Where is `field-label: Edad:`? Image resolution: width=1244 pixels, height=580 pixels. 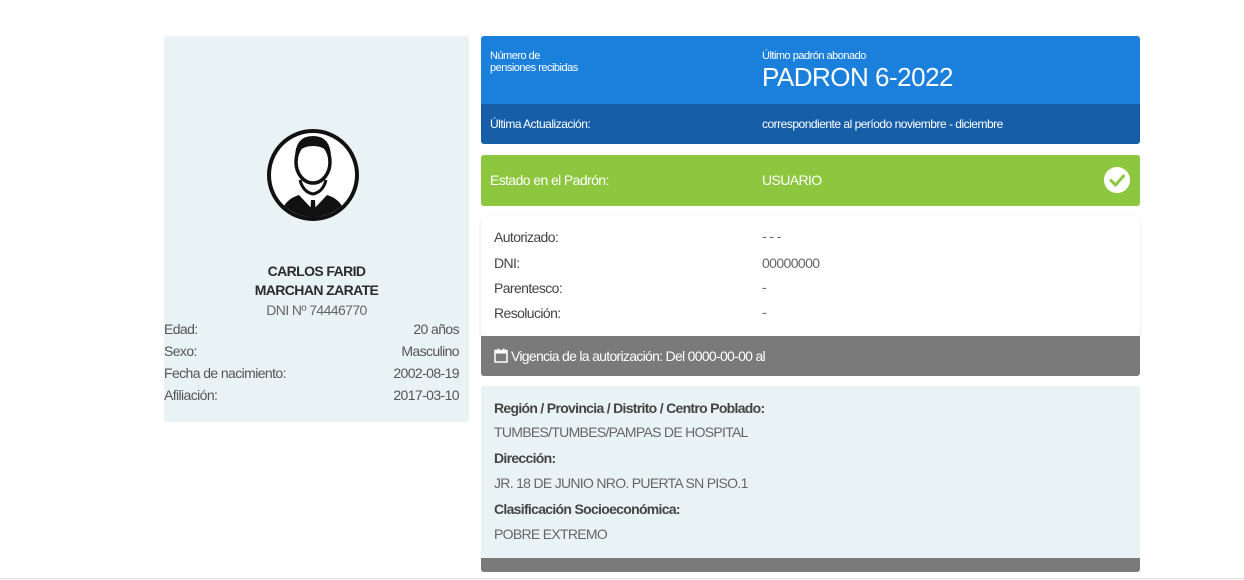 field-label: Edad: is located at coordinates (181, 329).